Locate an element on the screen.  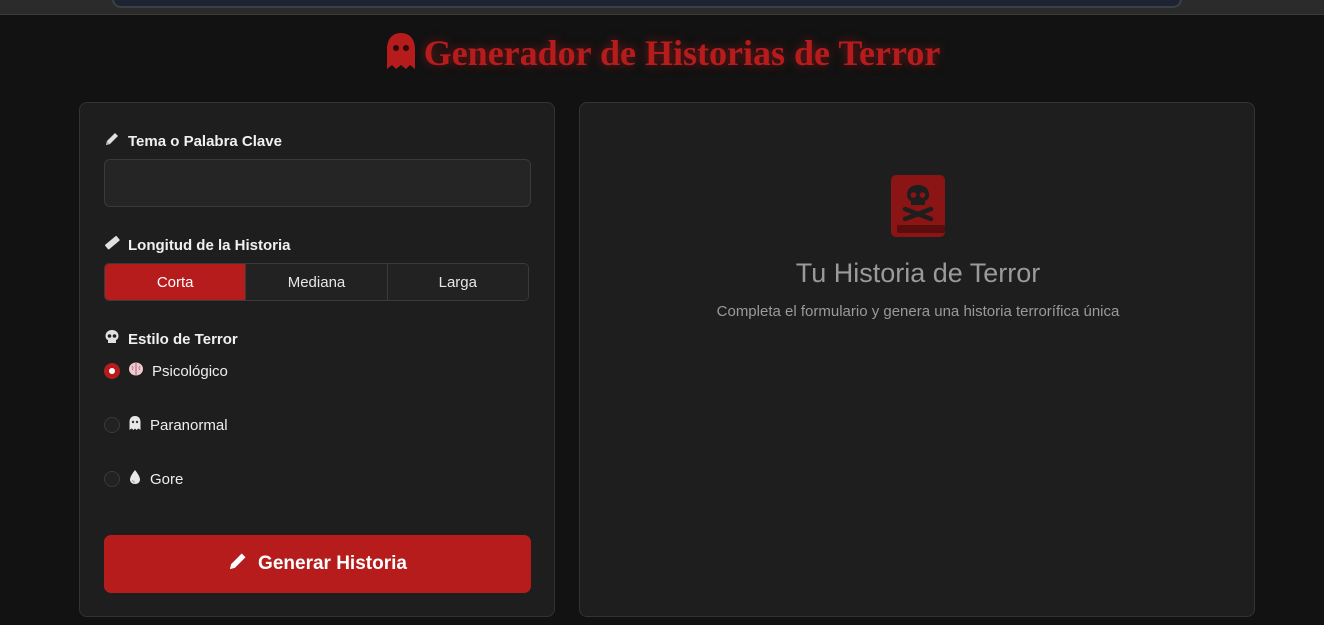
page-header: Generador de Historias de Terror is located at coordinates (662, 53).